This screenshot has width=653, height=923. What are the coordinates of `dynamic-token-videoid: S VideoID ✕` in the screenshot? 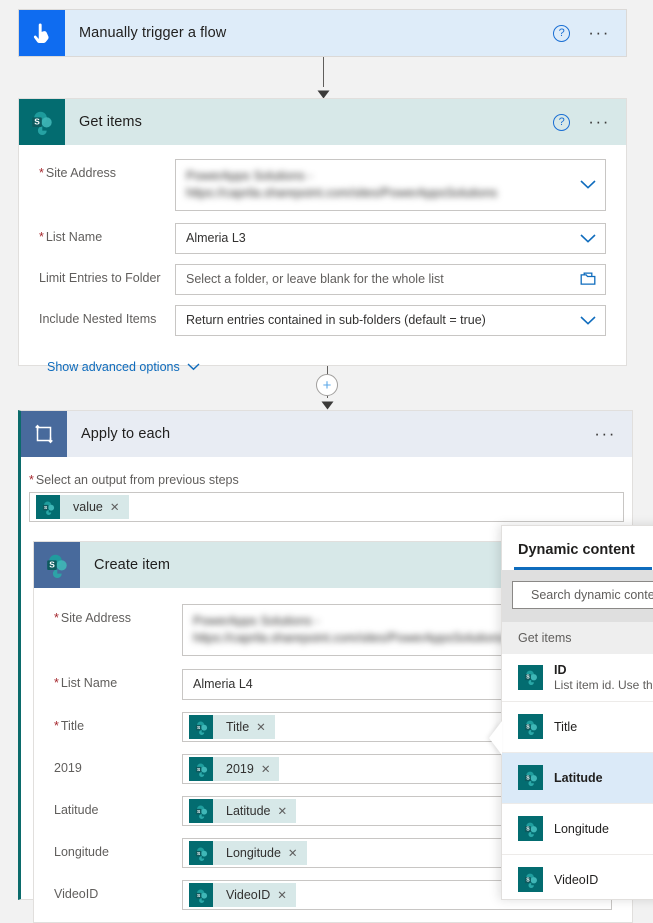 It's located at (242, 895).